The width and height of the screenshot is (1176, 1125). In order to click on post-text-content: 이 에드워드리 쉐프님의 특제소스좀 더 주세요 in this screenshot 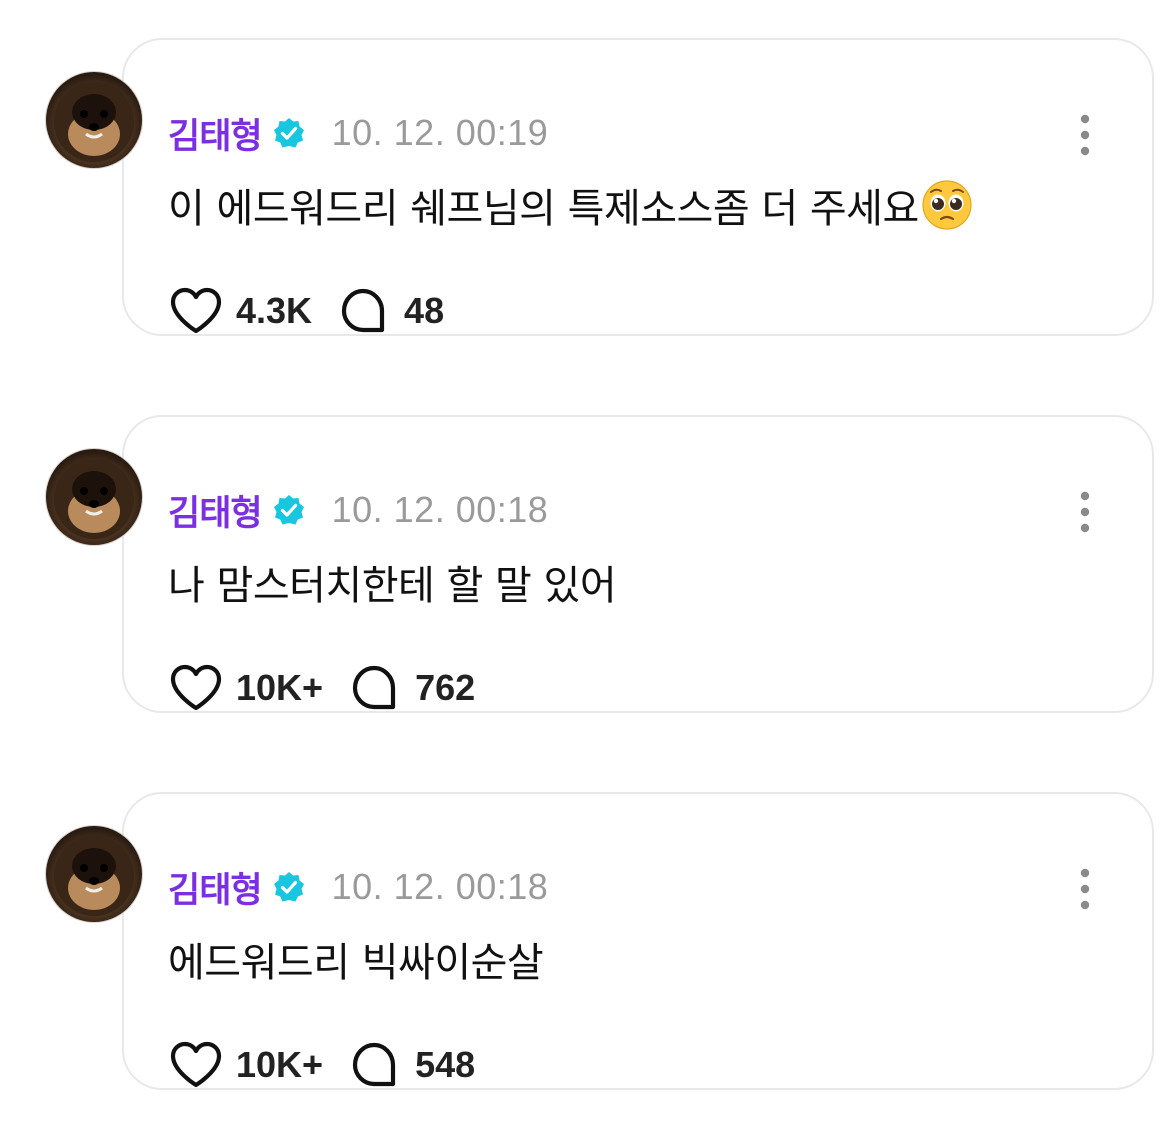, I will do `click(543, 209)`.